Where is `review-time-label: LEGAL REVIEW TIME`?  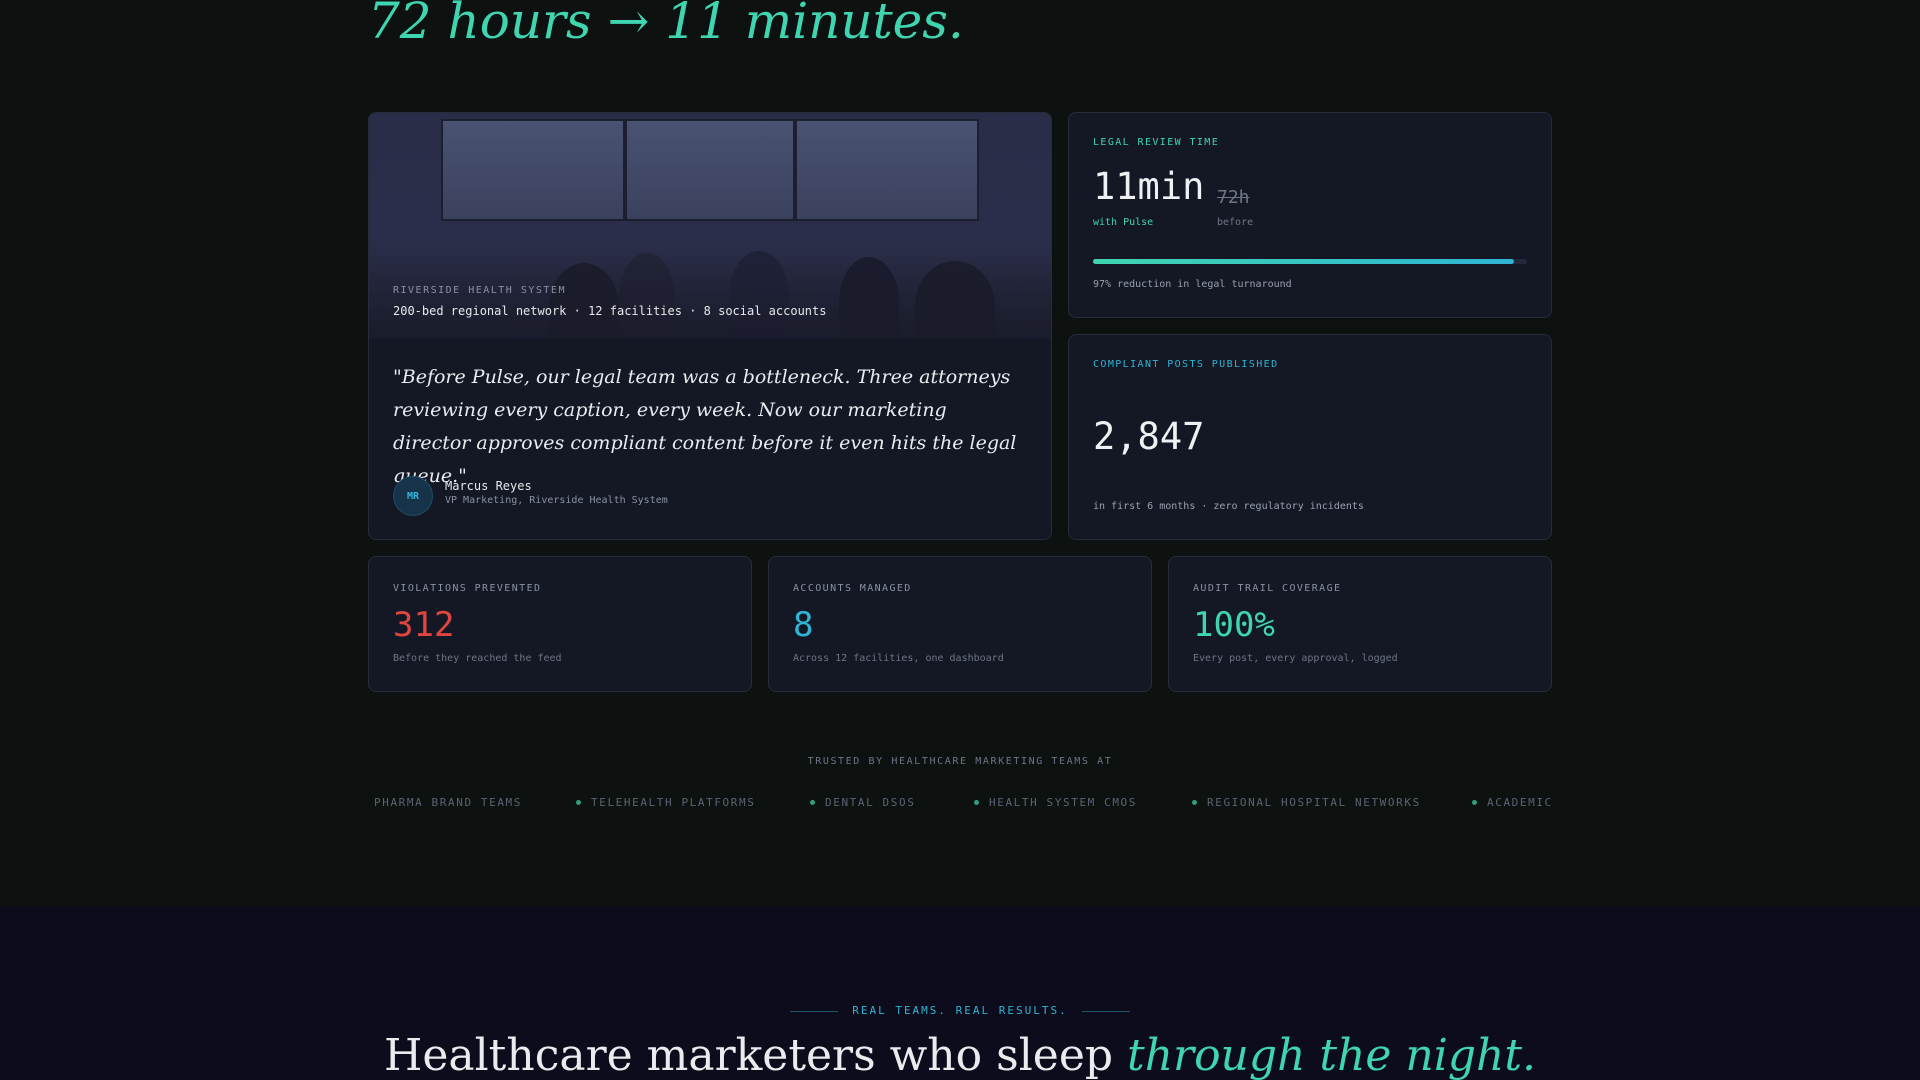
review-time-label: LEGAL REVIEW TIME is located at coordinates (1156, 142).